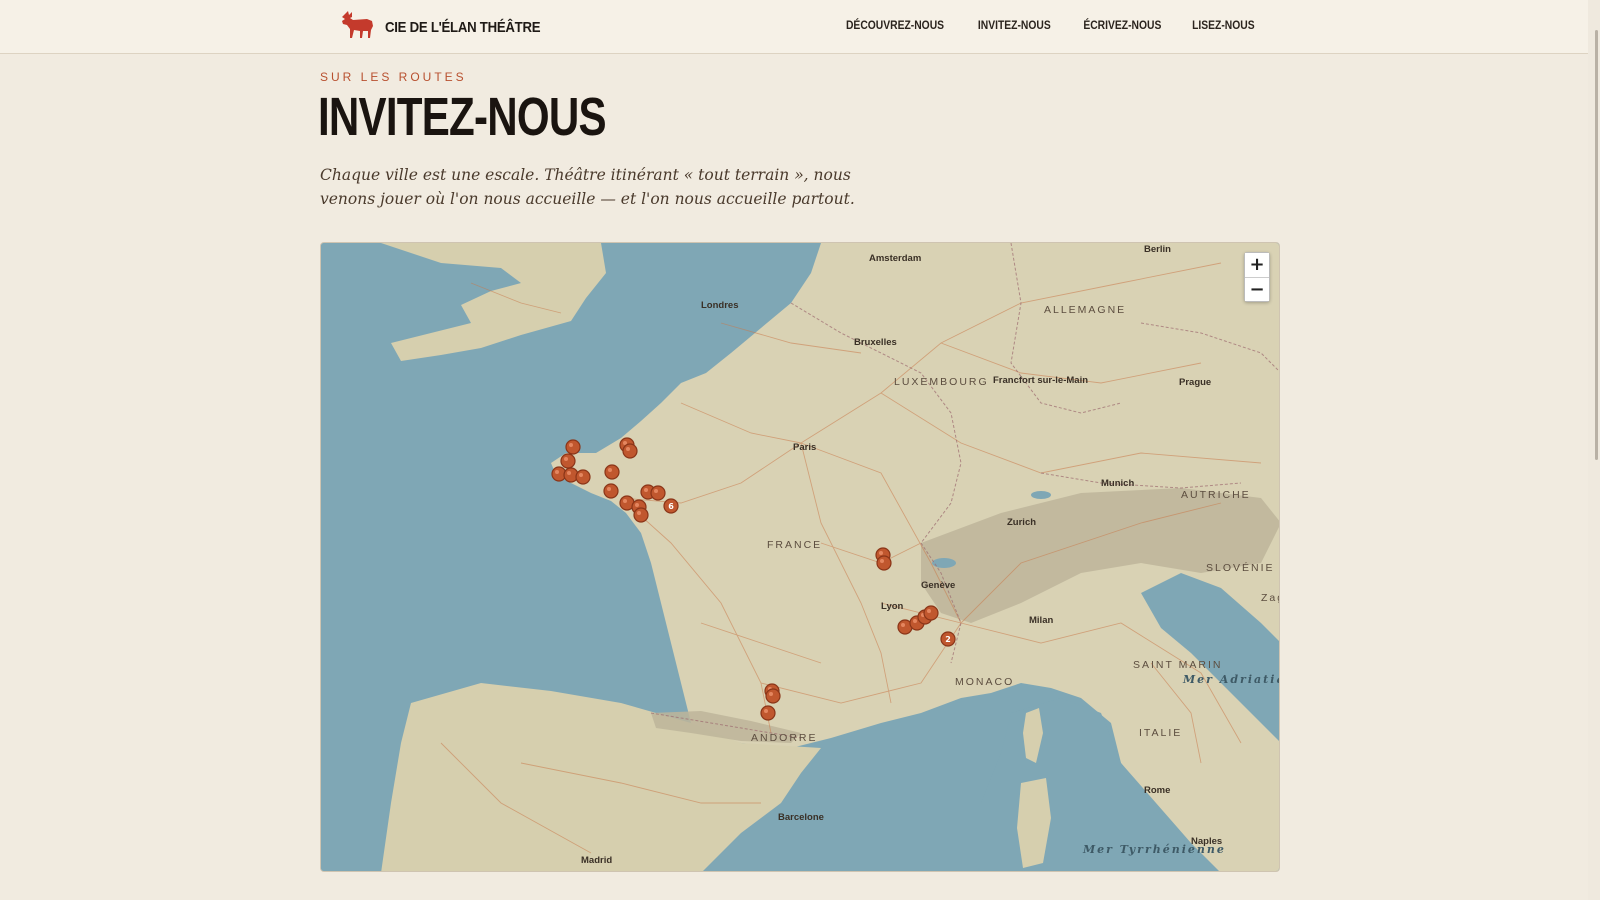 This screenshot has height=900, width=1600. Describe the element at coordinates (1122, 25) in the screenshot. I see `nav-ecrivez-nous: ÉCRIVEZ-NOUS` at that location.